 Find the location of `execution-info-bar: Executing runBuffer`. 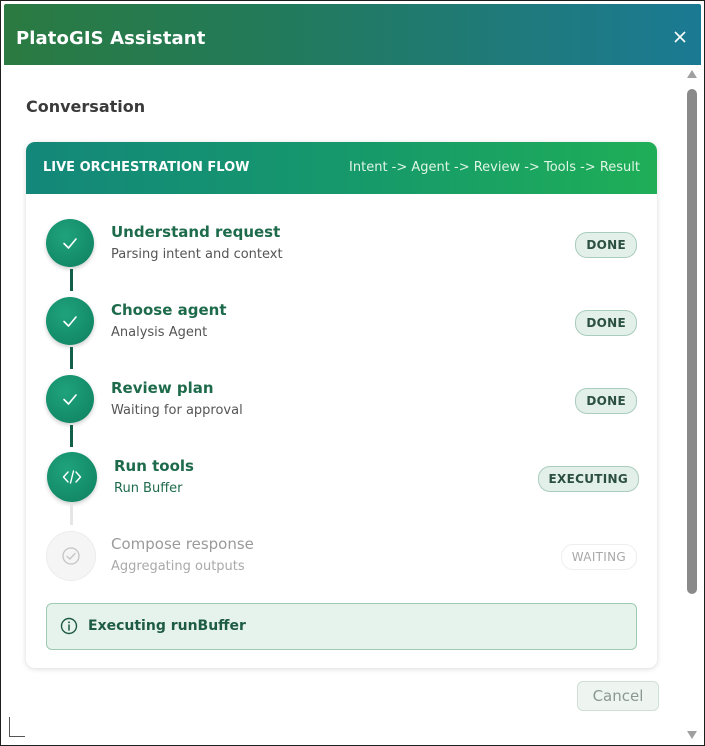

execution-info-bar: Executing runBuffer is located at coordinates (341, 626).